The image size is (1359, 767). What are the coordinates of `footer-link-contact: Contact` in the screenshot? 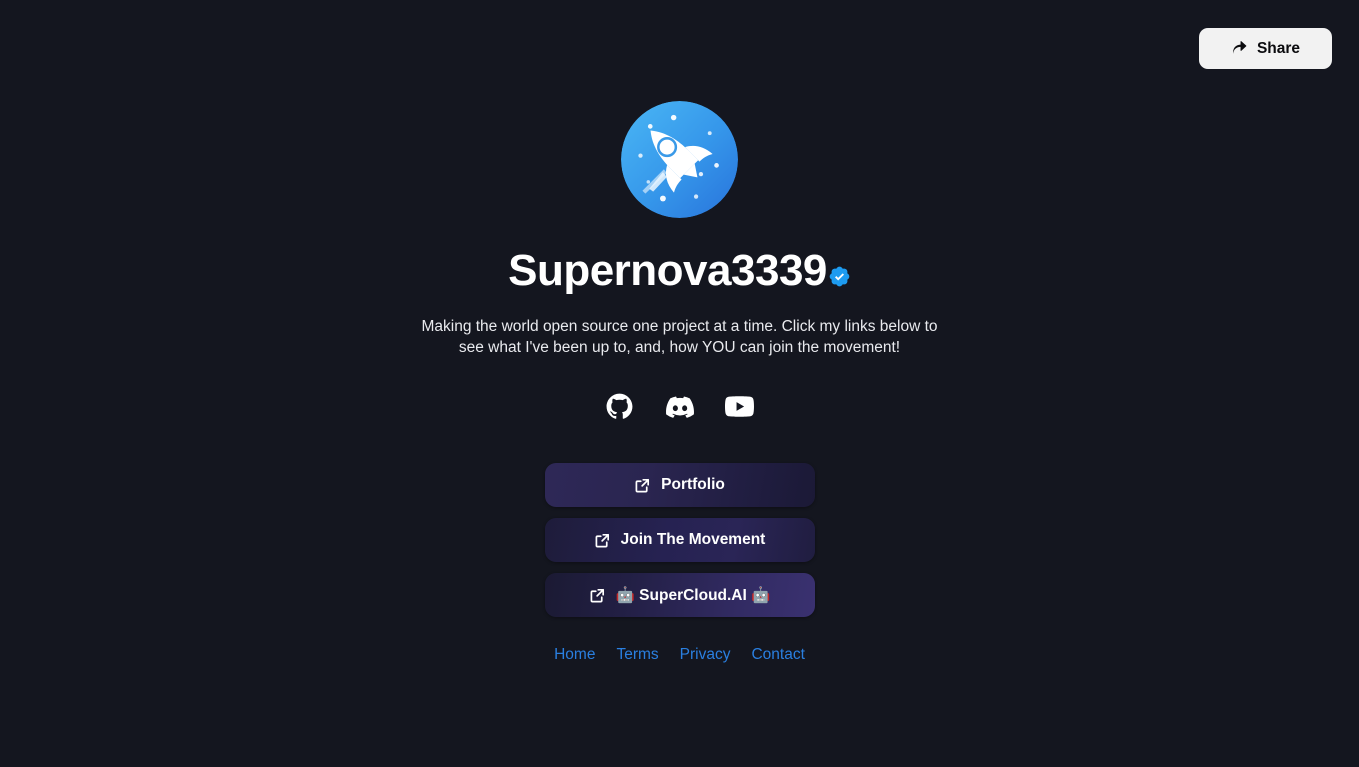 It's located at (777, 655).